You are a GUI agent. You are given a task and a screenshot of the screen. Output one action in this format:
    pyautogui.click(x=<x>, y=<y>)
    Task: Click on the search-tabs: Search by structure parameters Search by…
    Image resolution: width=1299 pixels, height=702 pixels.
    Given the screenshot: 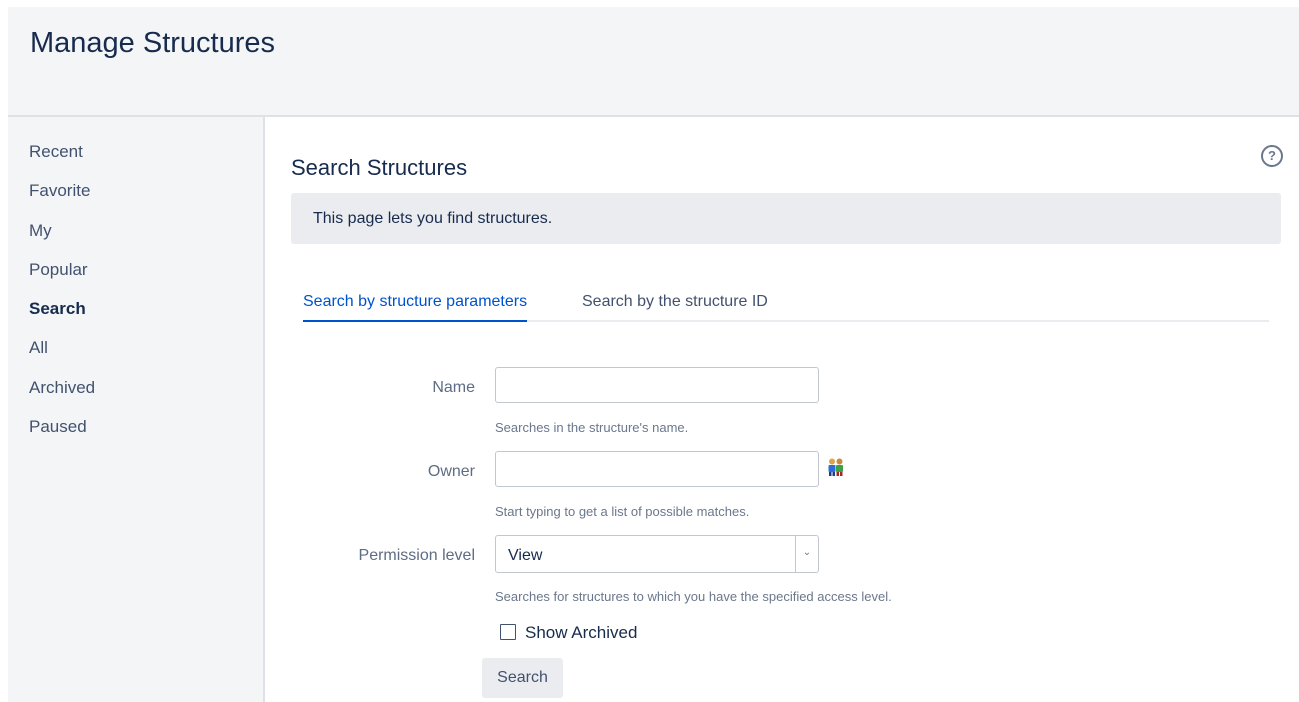 What is the action you would take?
    pyautogui.click(x=786, y=304)
    